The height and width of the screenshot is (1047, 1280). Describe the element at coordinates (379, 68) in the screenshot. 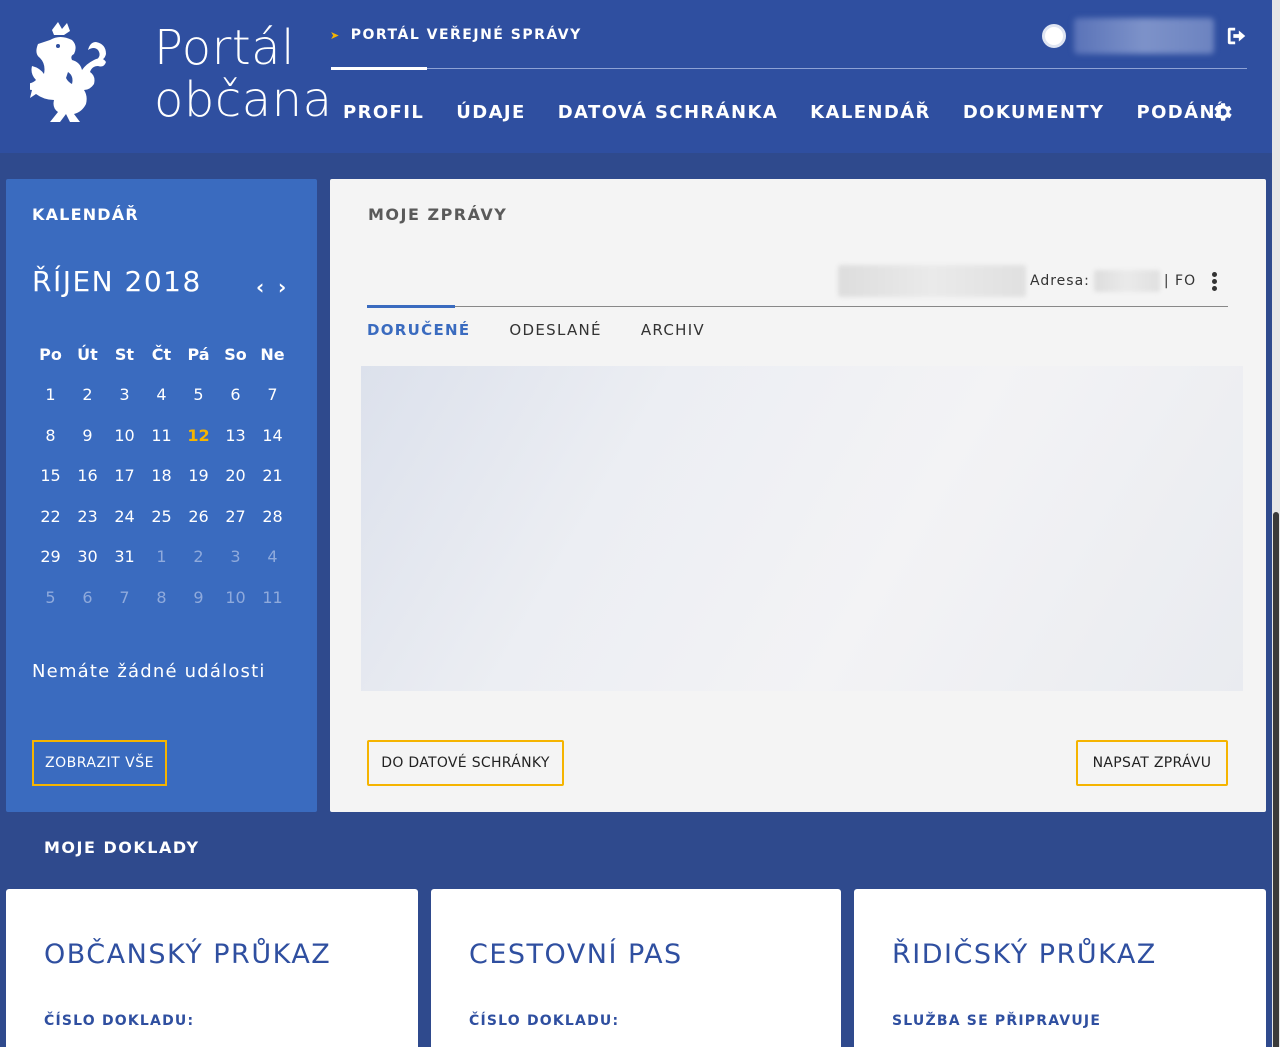

I see `header-active-indicator` at that location.